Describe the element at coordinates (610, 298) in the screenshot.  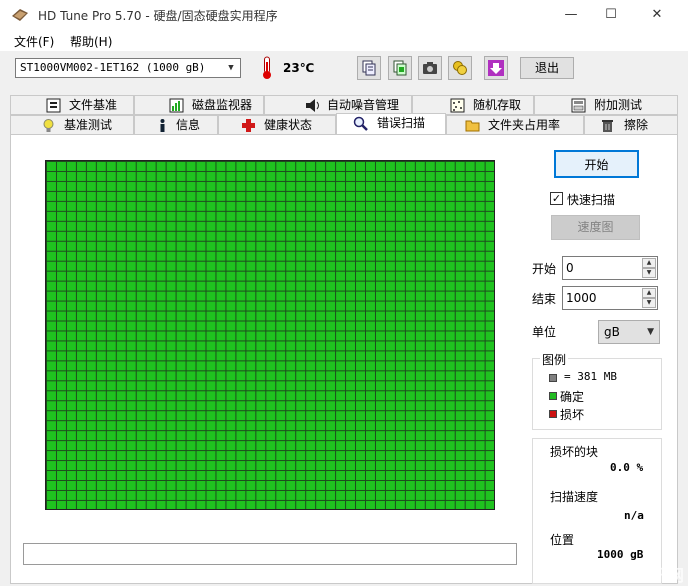
I see `end-position-input: 1000 ▲ ▼` at that location.